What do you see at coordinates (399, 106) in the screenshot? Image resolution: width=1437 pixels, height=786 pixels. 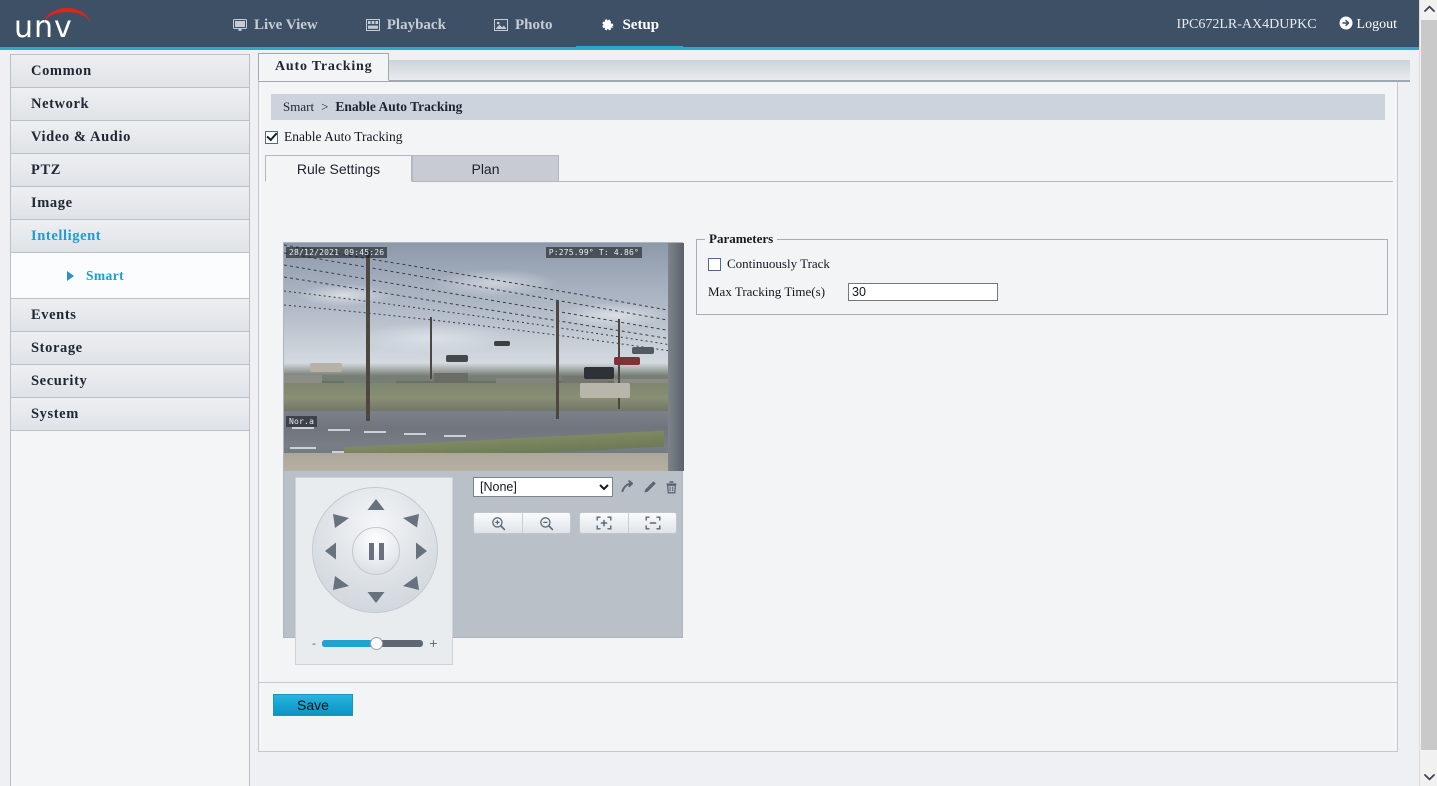 I see `breadcrumb-leaf: Enable Auto Tracking` at bounding box center [399, 106].